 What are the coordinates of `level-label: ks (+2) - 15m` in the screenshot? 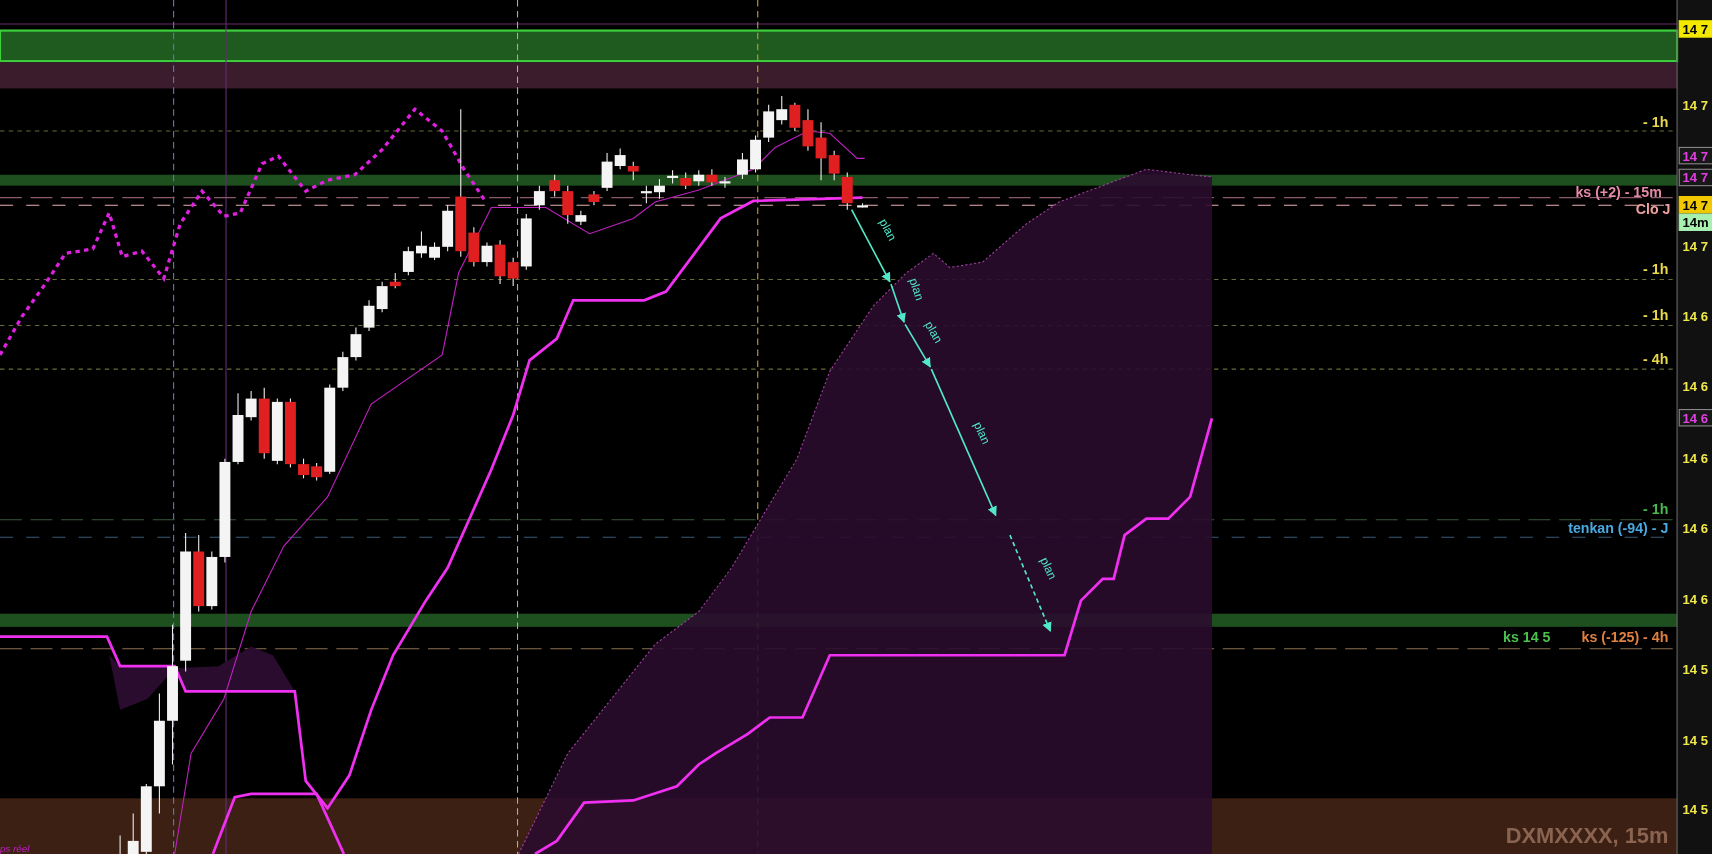 It's located at (1618, 191).